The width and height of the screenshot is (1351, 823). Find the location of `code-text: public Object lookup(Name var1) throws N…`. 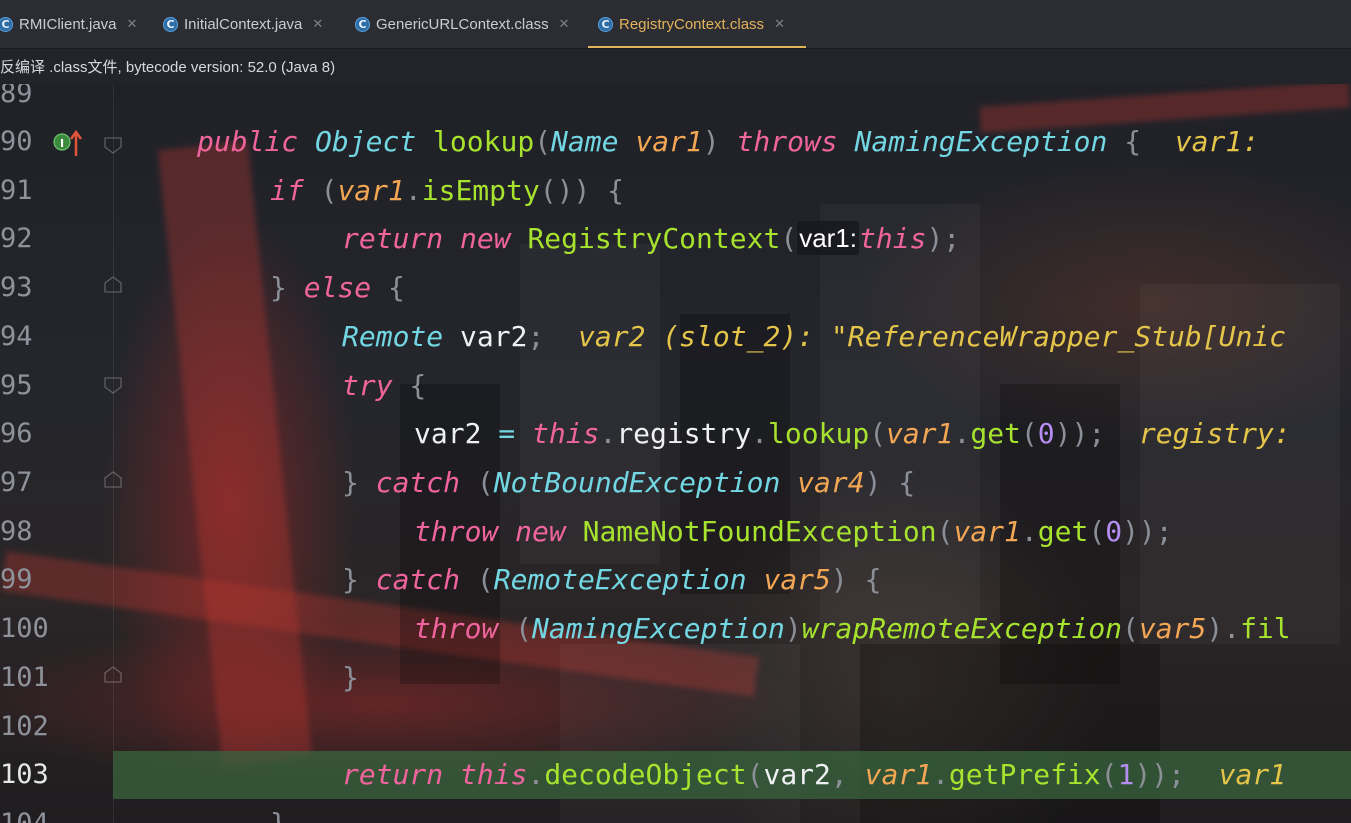

code-text: public Object lookup(Name var1) throws N… is located at coordinates (728, 141).